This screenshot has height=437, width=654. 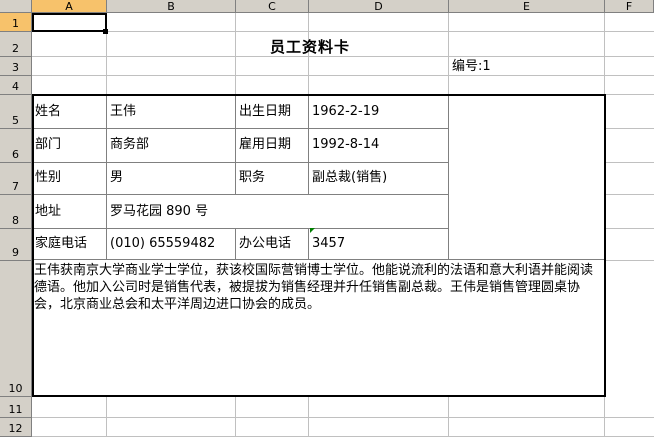 I want to click on card-border-bottom, so click(x=319, y=396).